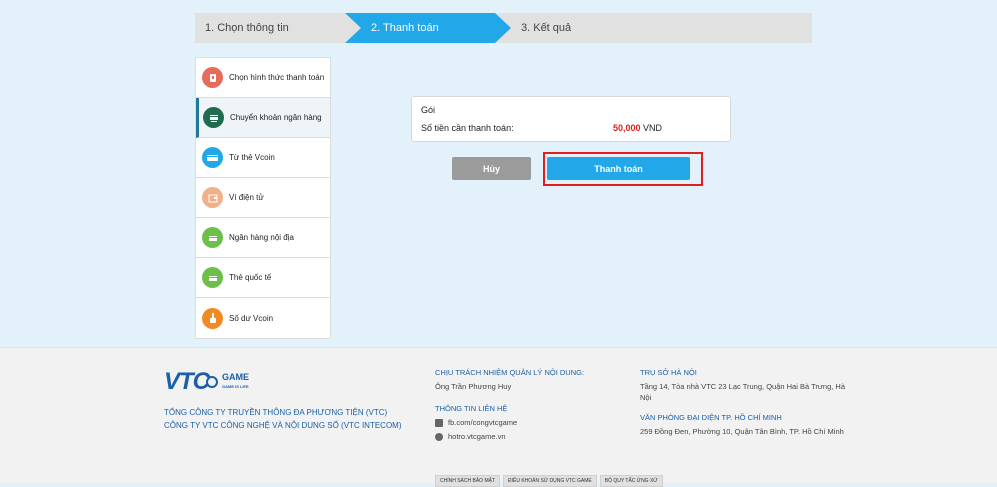 This screenshot has height=487, width=997. Describe the element at coordinates (525, 422) in the screenshot. I see `facebook-link: fb.com/congvtcgame` at that location.